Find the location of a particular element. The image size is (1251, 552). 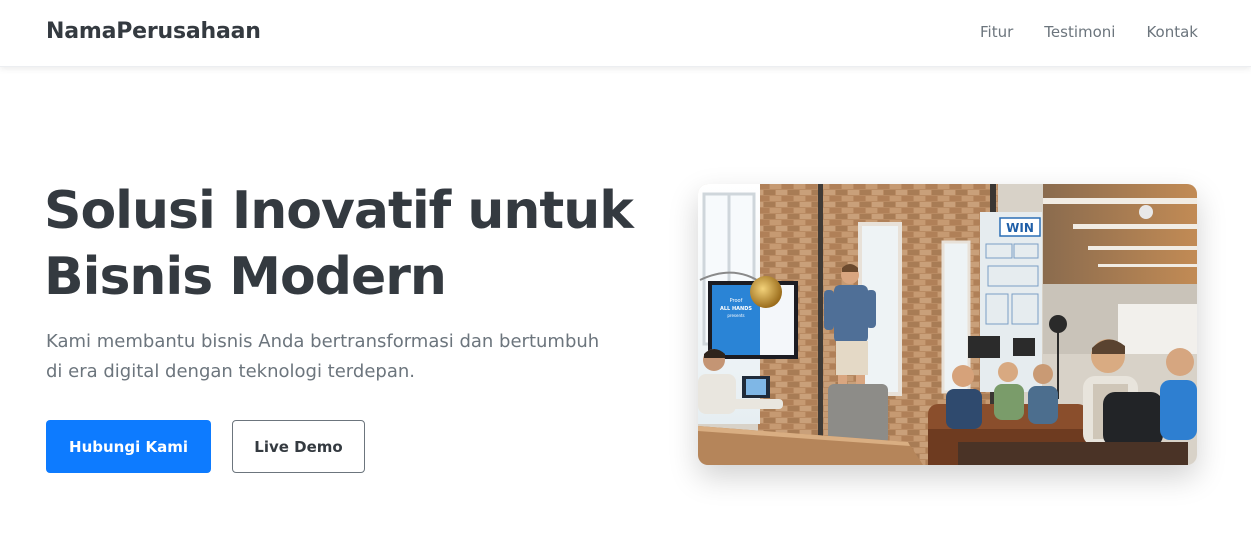

nav-link-fitur: Fitur is located at coordinates (996, 32).